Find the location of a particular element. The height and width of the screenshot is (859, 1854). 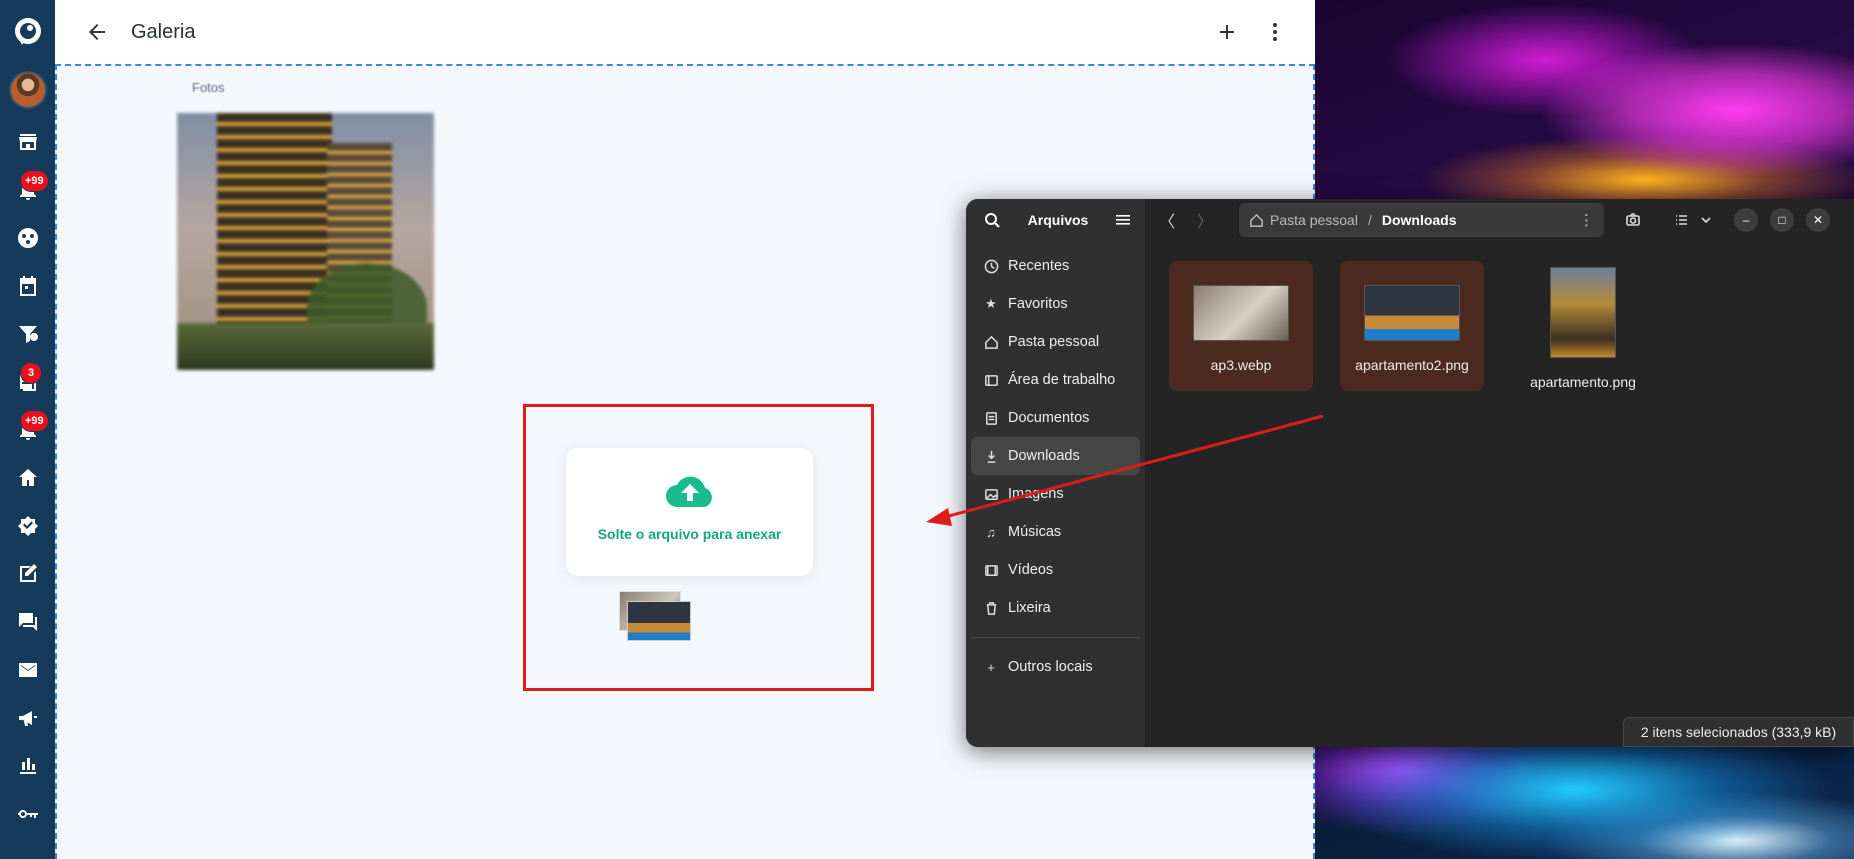

hamburger-menu-icon is located at coordinates (1123, 220).